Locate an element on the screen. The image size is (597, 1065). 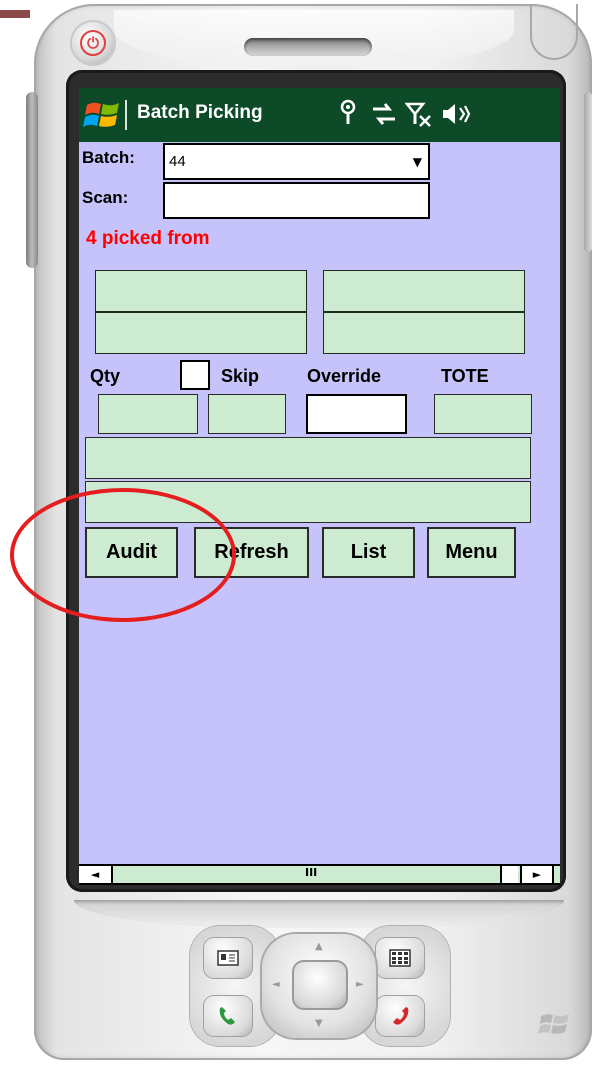
batch-label: Batch: is located at coordinates (108, 157).